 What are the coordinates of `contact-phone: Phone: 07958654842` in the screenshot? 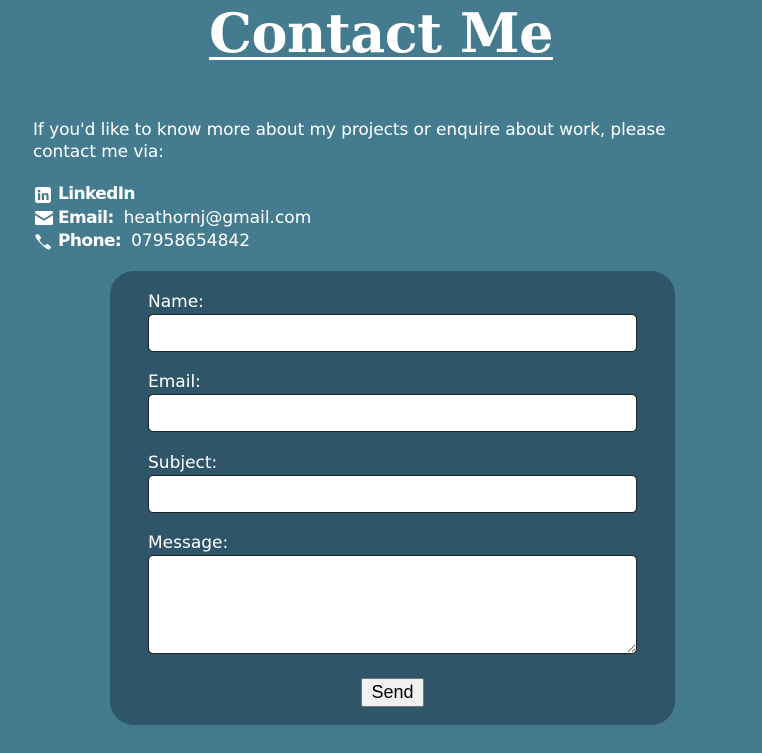 It's located at (173, 242).